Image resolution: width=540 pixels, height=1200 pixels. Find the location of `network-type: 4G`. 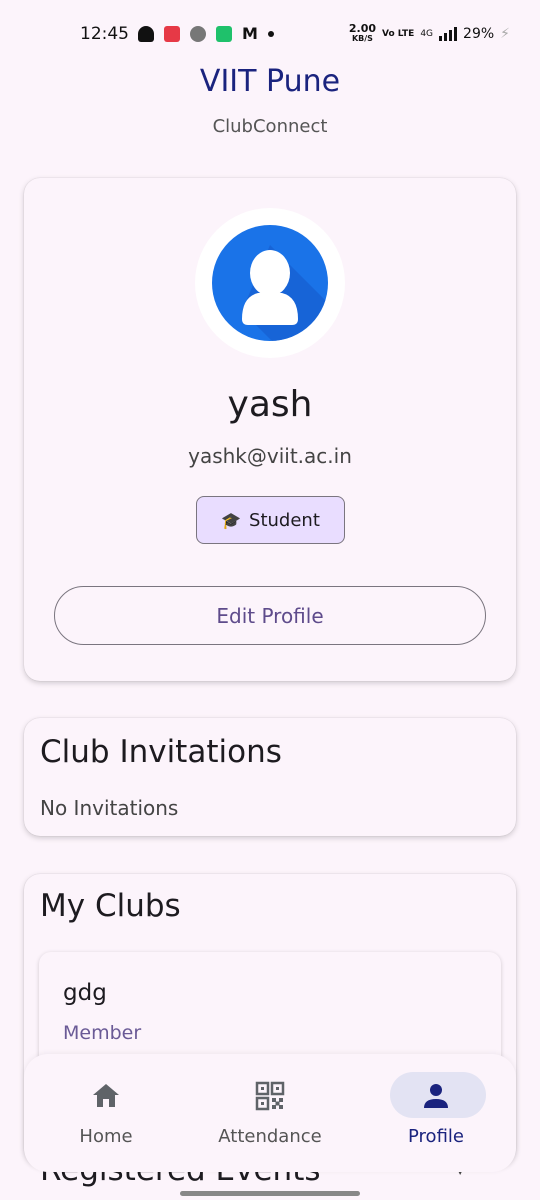

network-type: 4G is located at coordinates (427, 34).